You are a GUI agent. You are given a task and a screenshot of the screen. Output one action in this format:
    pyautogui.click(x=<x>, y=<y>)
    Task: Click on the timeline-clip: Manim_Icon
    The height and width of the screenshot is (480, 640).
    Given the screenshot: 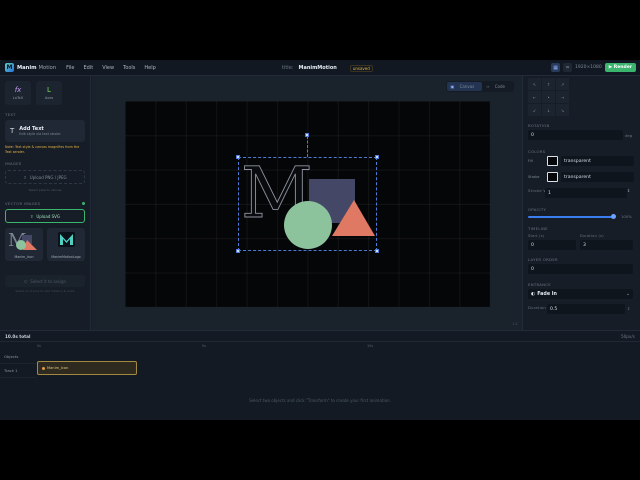 What is the action you would take?
    pyautogui.click(x=87, y=368)
    